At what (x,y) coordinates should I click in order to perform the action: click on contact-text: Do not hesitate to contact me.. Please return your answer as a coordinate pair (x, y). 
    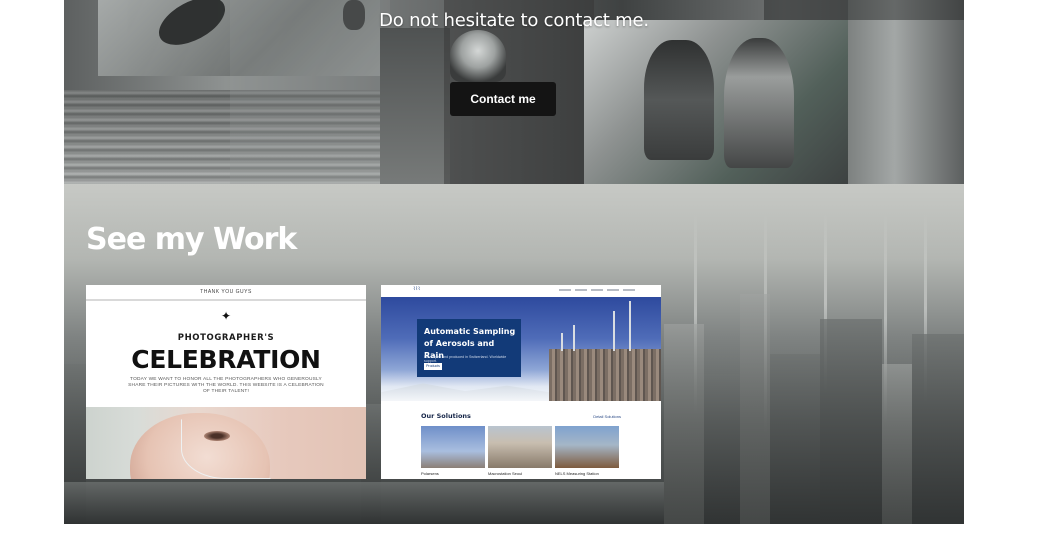
    Looking at the image, I should click on (514, 20).